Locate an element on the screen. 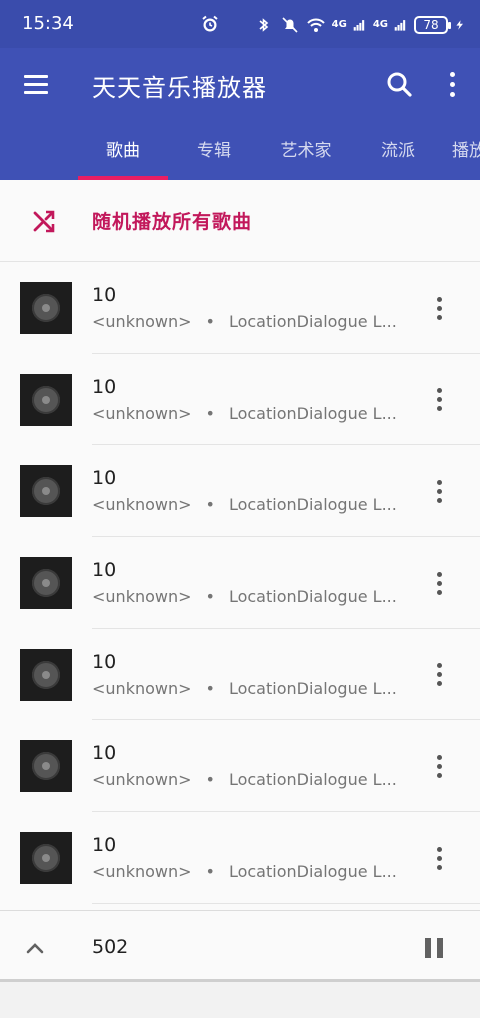 The image size is (480, 1018). shuffle-all-row: 随机播放所有歌曲 is located at coordinates (240, 221).